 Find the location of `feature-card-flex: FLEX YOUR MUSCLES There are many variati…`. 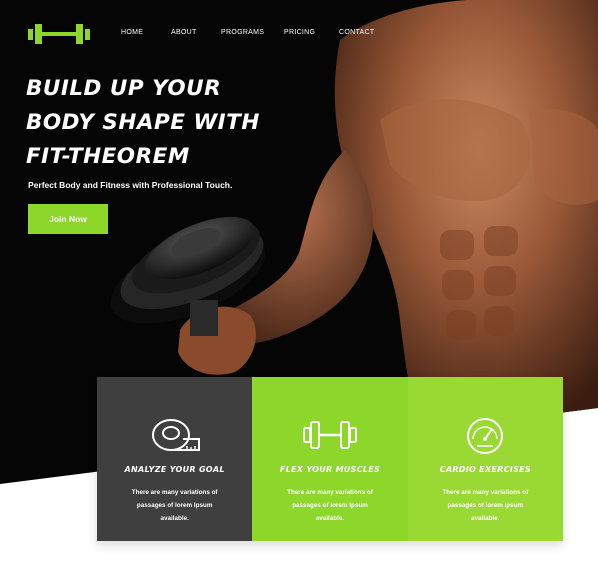

feature-card-flex: FLEX YOUR MUSCLES There are many variati… is located at coordinates (330, 459).